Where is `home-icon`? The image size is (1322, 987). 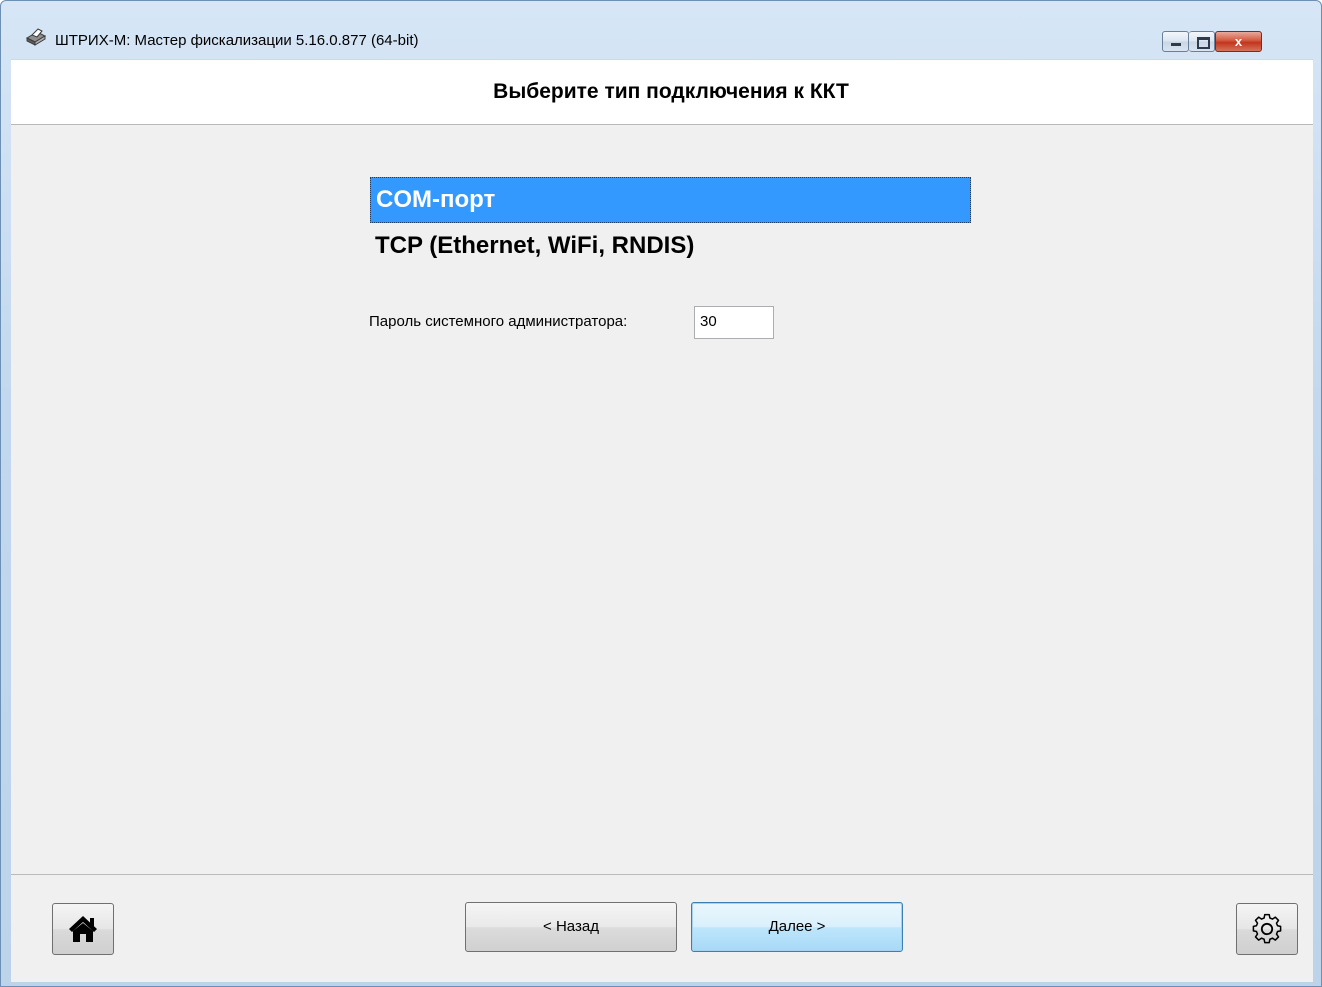
home-icon is located at coordinates (83, 929).